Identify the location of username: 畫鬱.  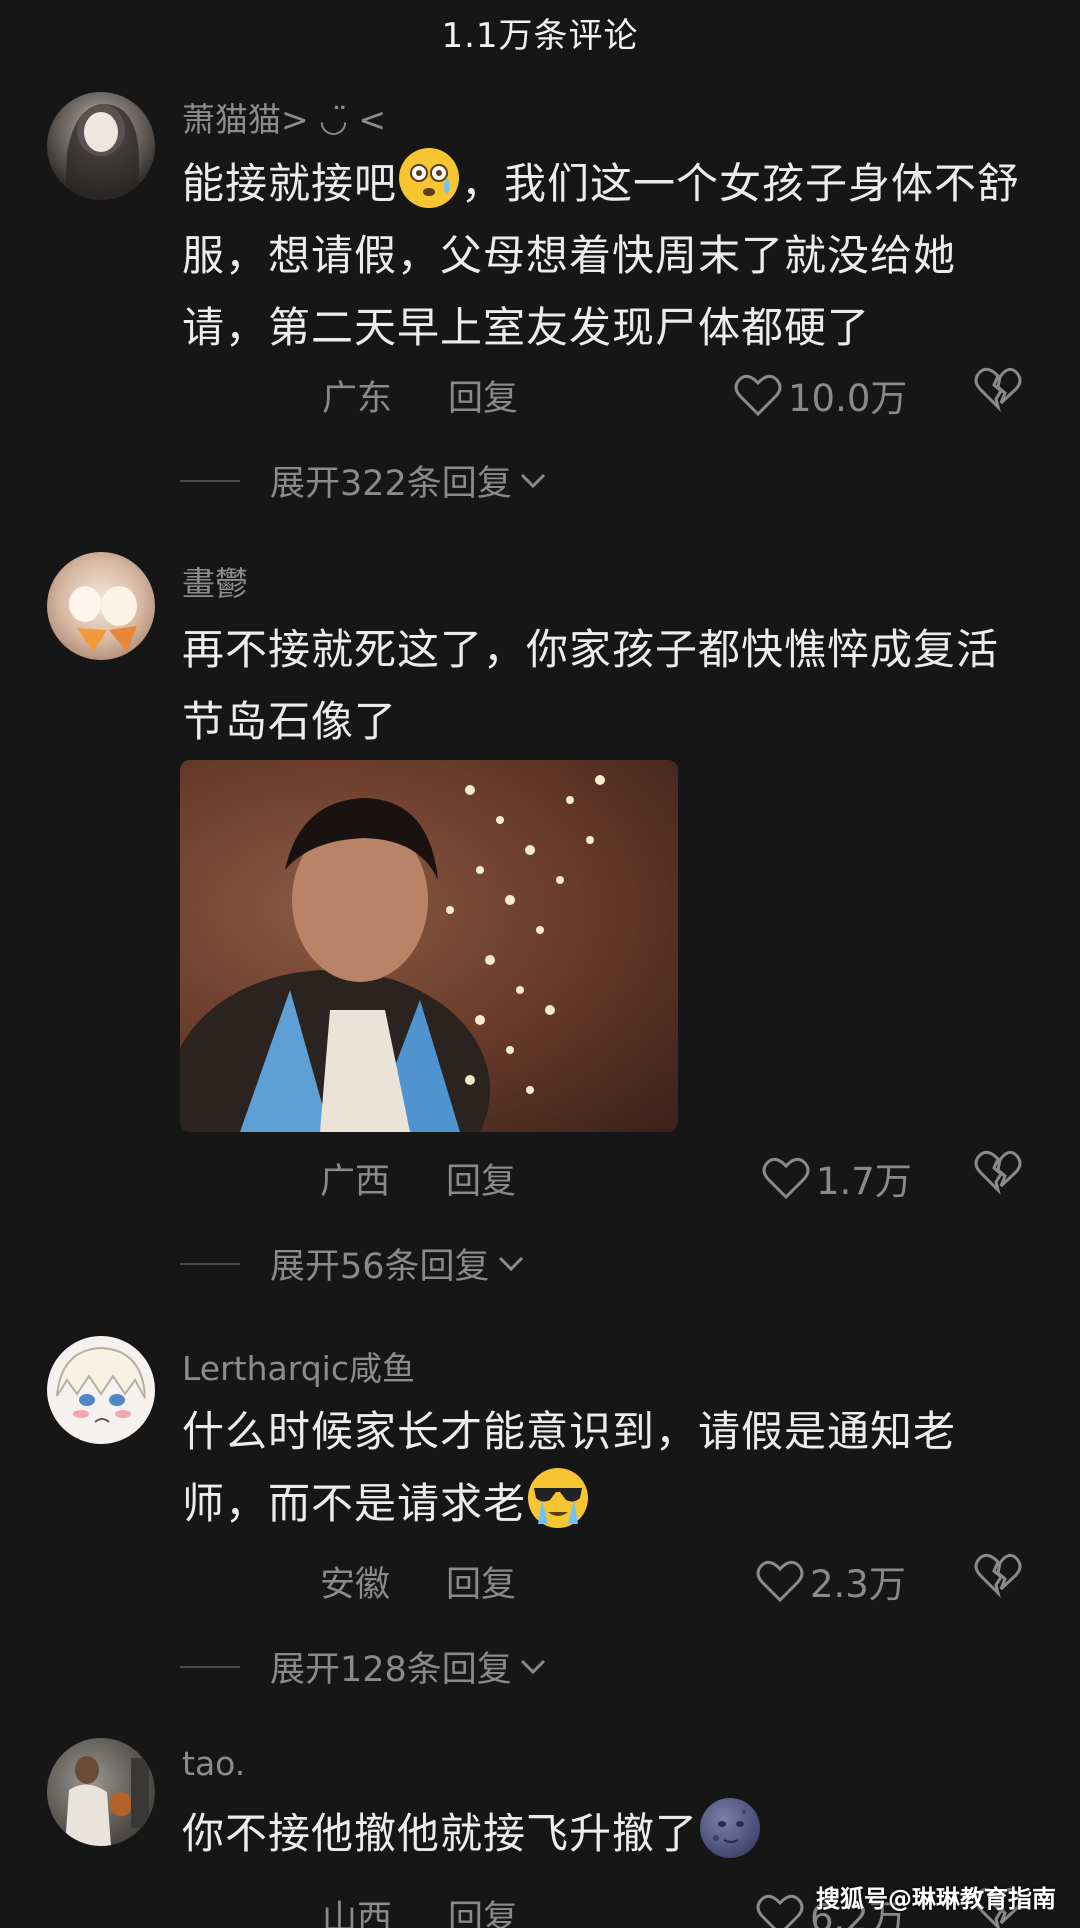
(215, 581).